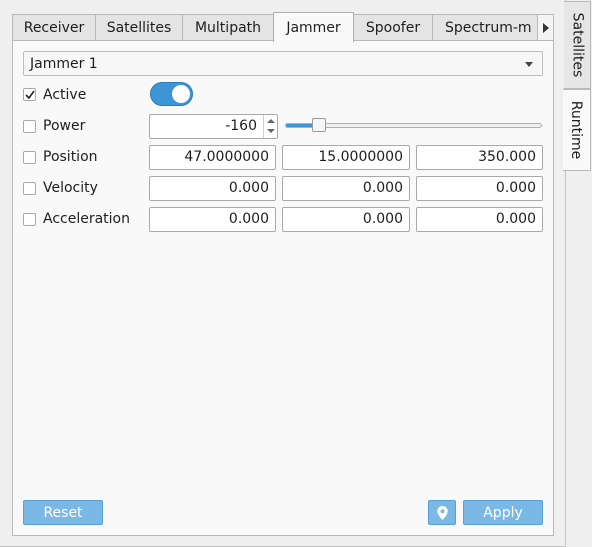 The height and width of the screenshot is (547, 592). I want to click on jammer-select-value: Jammer 1, so click(64, 63).